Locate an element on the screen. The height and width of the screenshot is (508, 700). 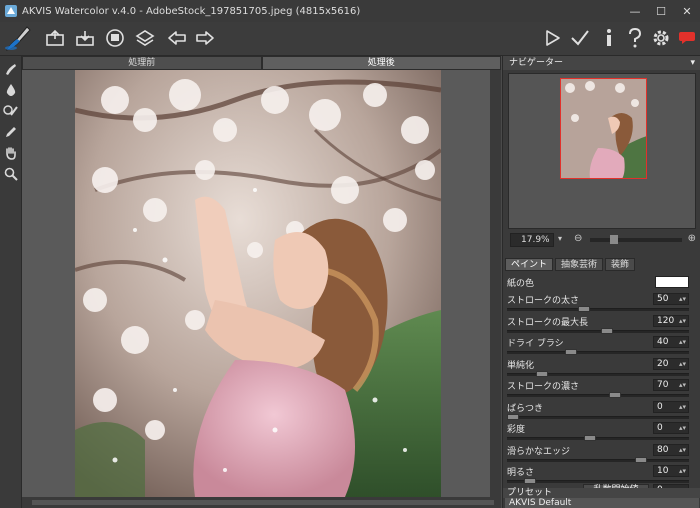
save-file-icon is located at coordinates (85, 38).